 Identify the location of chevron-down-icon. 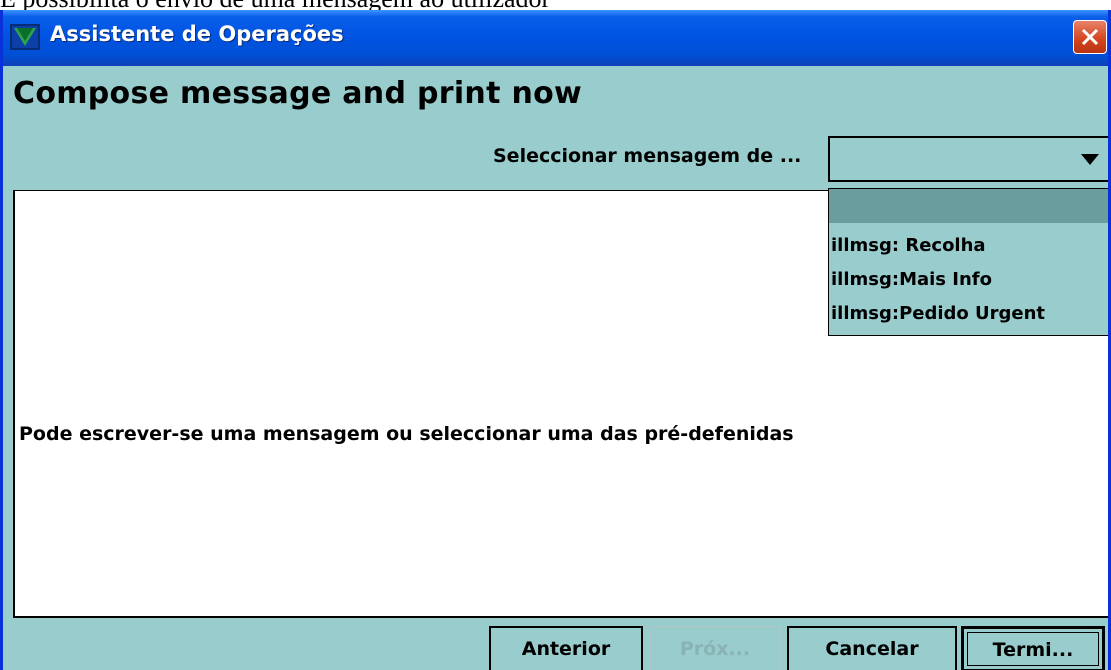
(1090, 159).